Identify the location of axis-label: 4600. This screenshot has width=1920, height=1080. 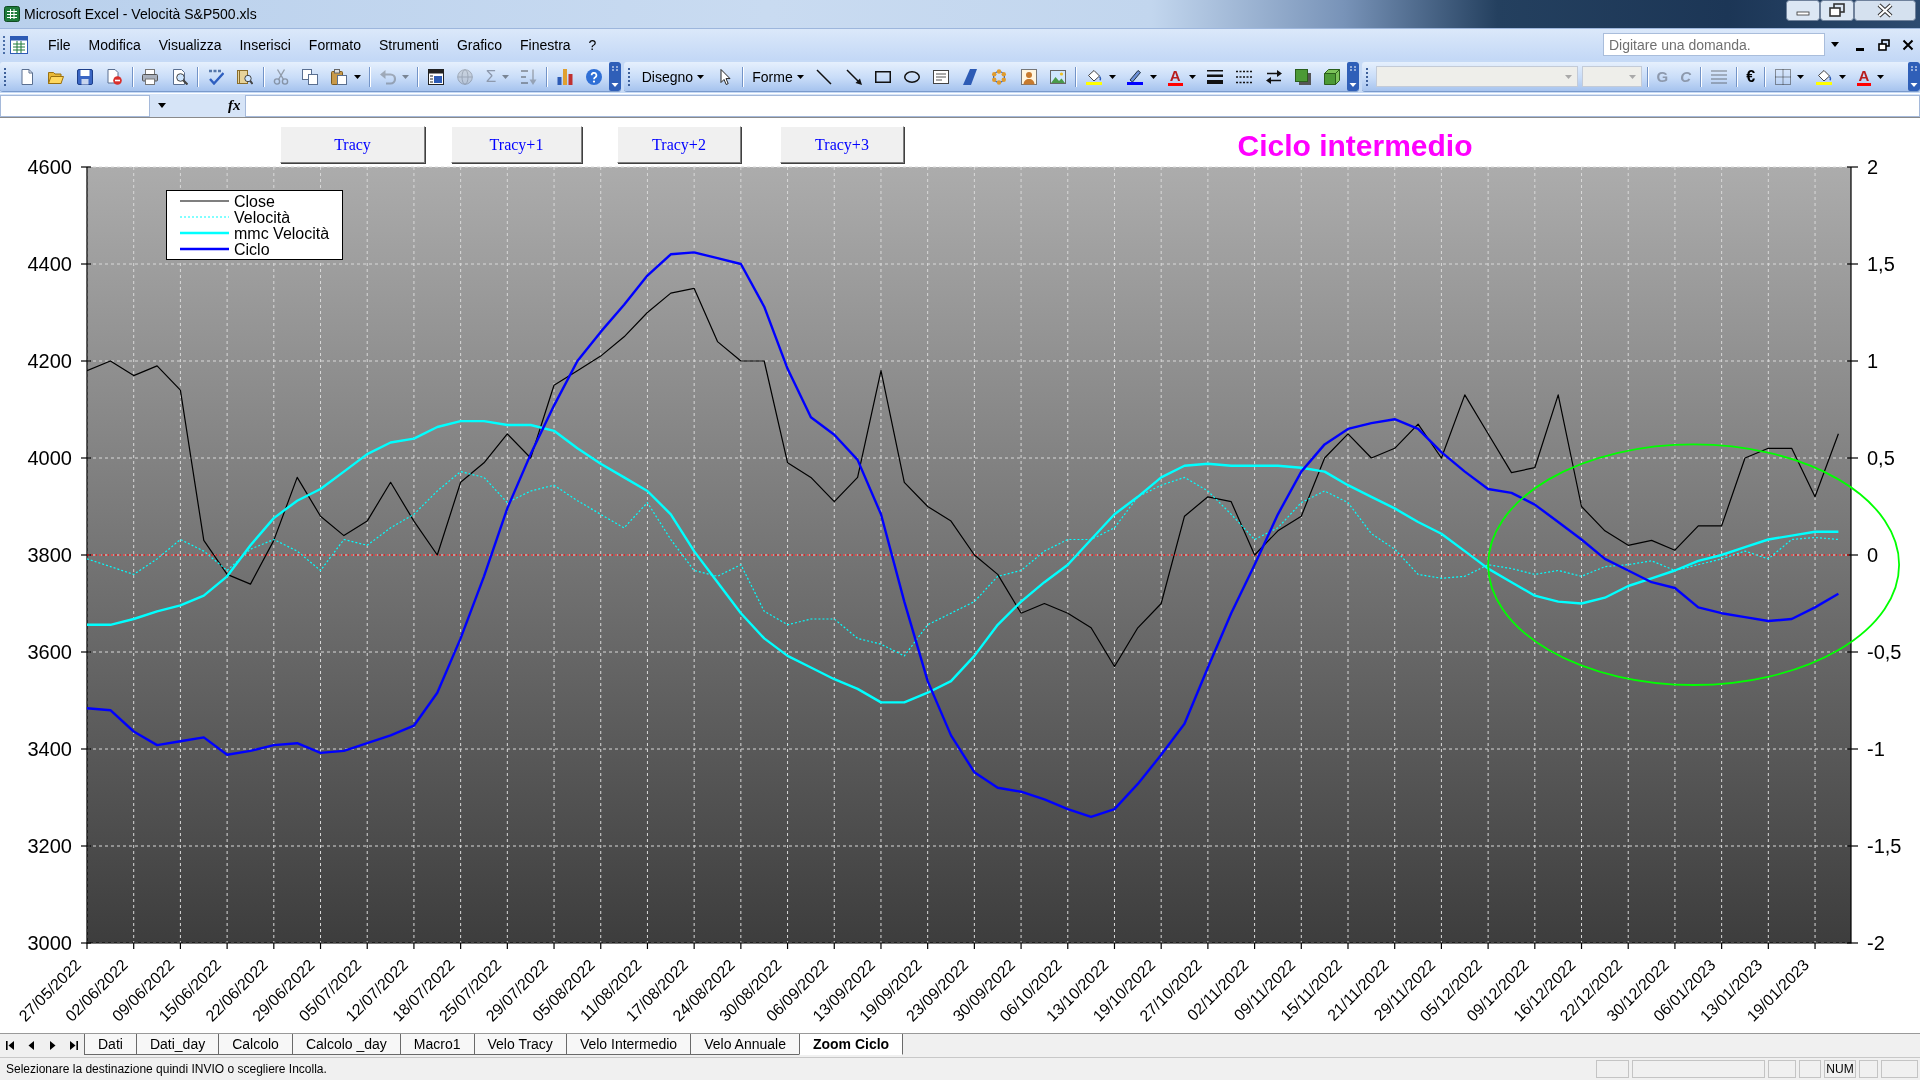
(49, 167).